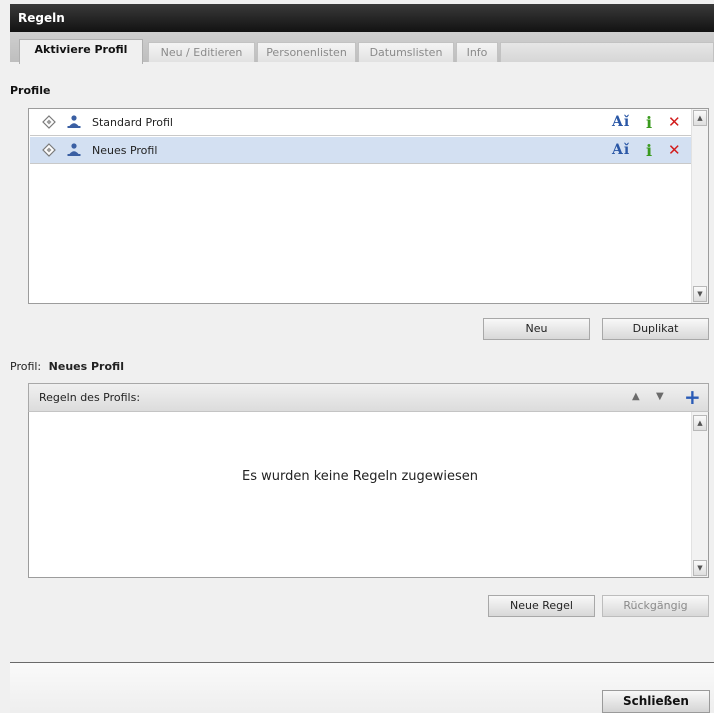 This screenshot has height=713, width=714. I want to click on profile-name: Neues Profil, so click(125, 150).